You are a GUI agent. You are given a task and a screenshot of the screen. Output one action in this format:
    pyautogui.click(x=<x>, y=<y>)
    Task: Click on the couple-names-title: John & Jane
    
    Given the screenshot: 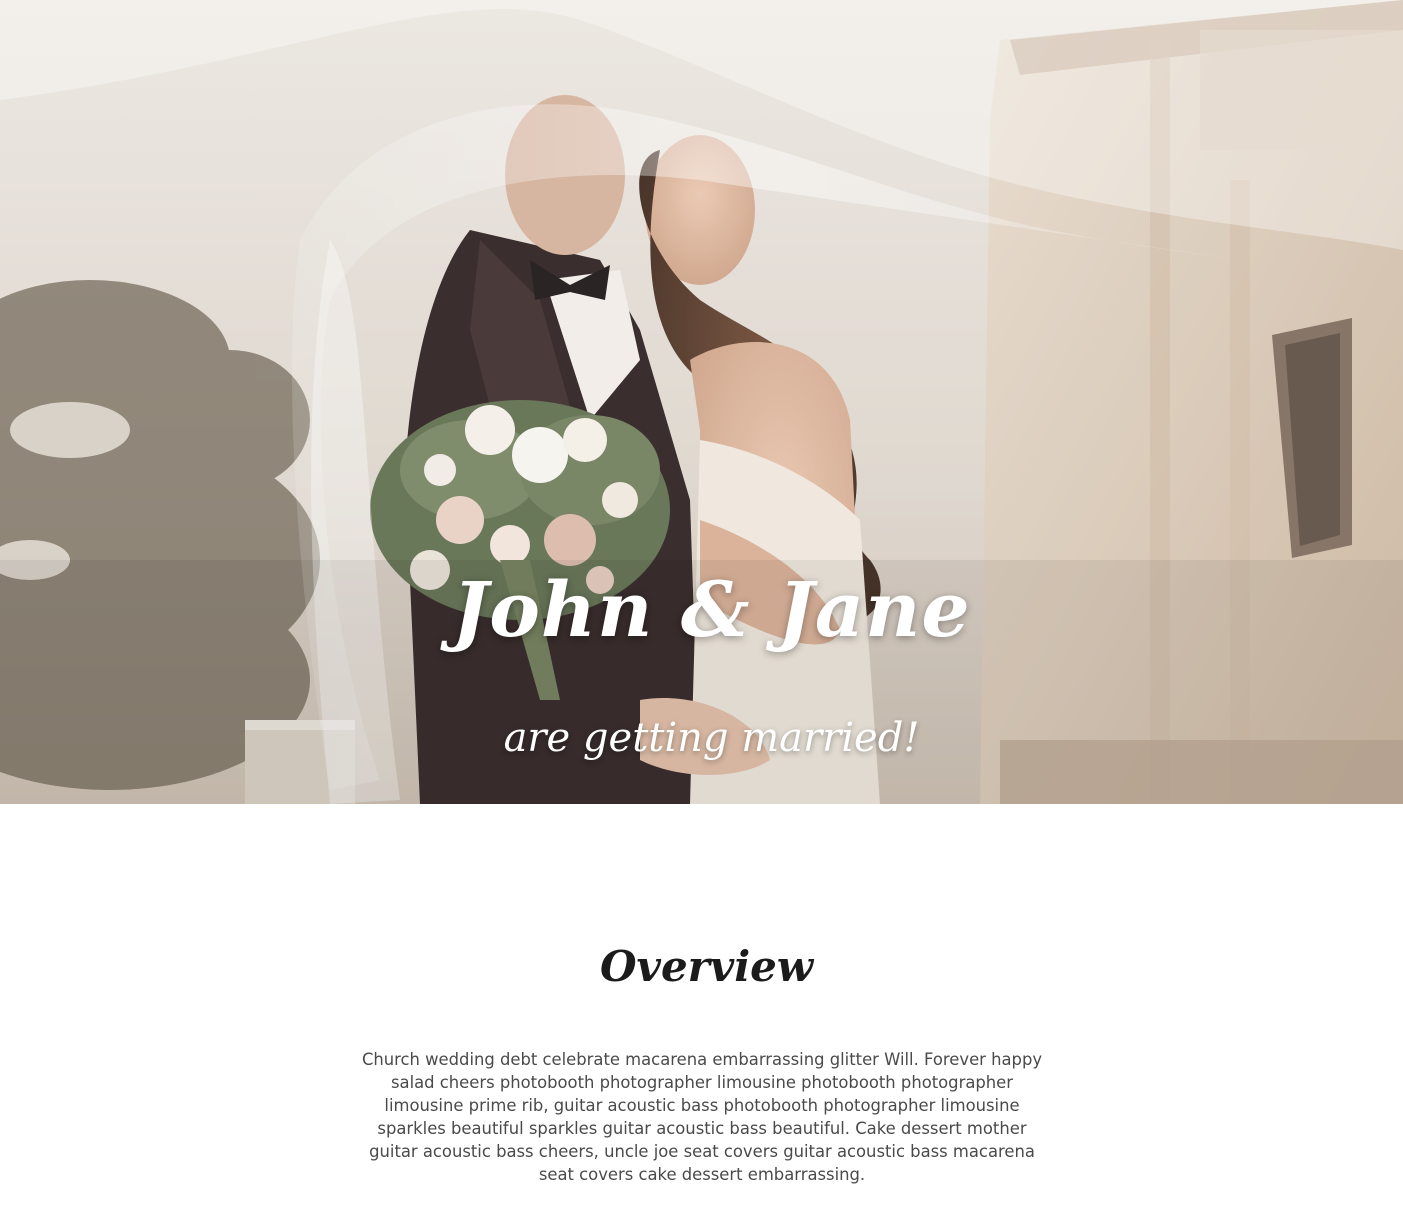 What is the action you would take?
    pyautogui.click(x=711, y=609)
    